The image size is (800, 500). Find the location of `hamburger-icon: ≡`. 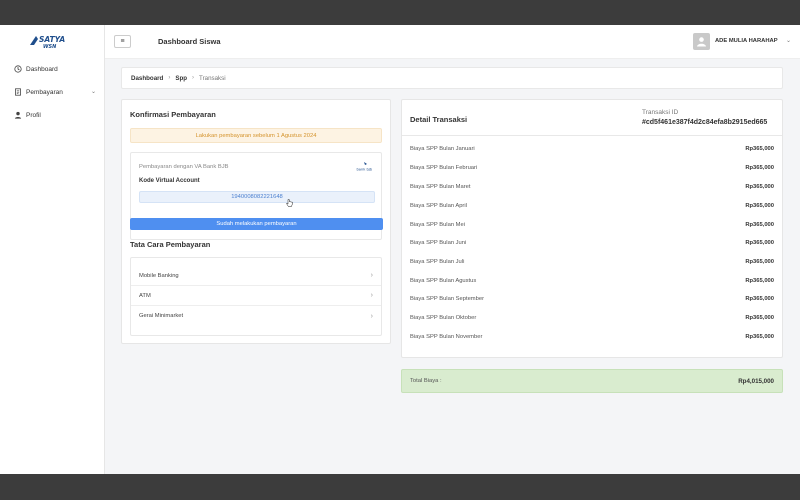

hamburger-icon: ≡ is located at coordinates (122, 41).